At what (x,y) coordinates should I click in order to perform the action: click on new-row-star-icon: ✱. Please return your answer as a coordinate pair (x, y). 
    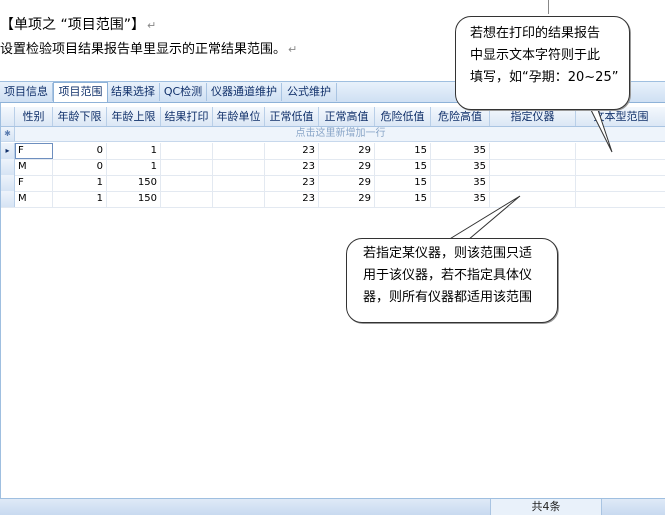
    Looking at the image, I should click on (8, 134).